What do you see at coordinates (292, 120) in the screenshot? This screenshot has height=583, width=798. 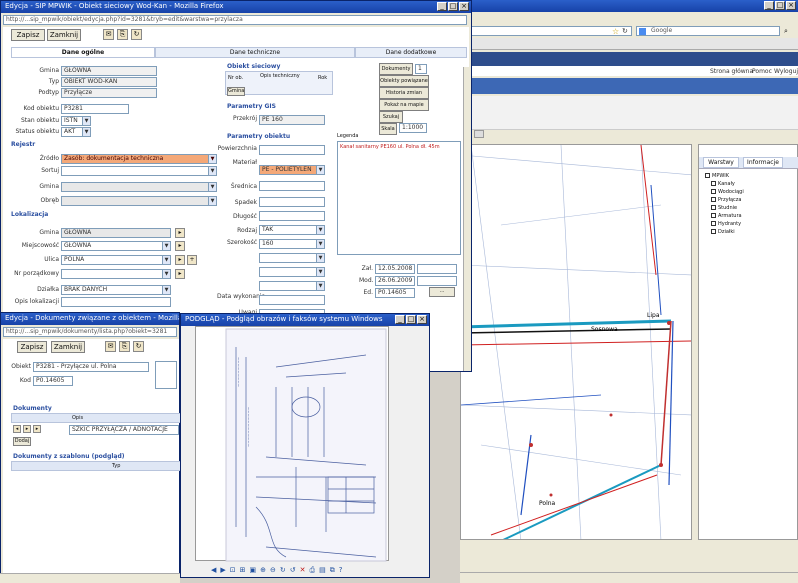 I see `przekroj-field: PE 160` at bounding box center [292, 120].